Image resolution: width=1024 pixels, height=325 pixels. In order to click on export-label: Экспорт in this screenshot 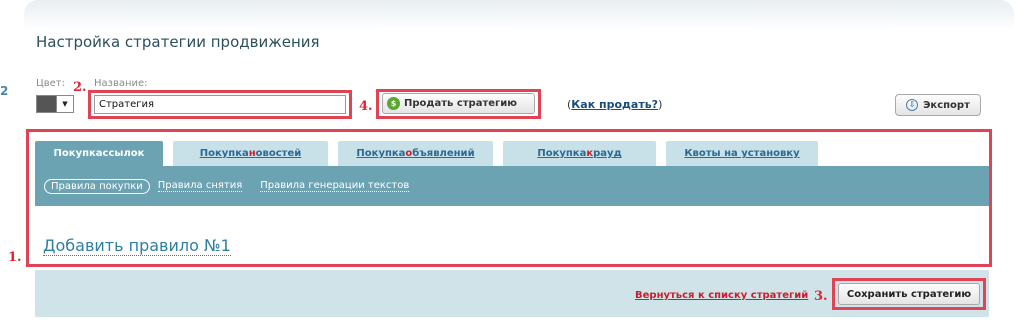, I will do `click(946, 105)`.